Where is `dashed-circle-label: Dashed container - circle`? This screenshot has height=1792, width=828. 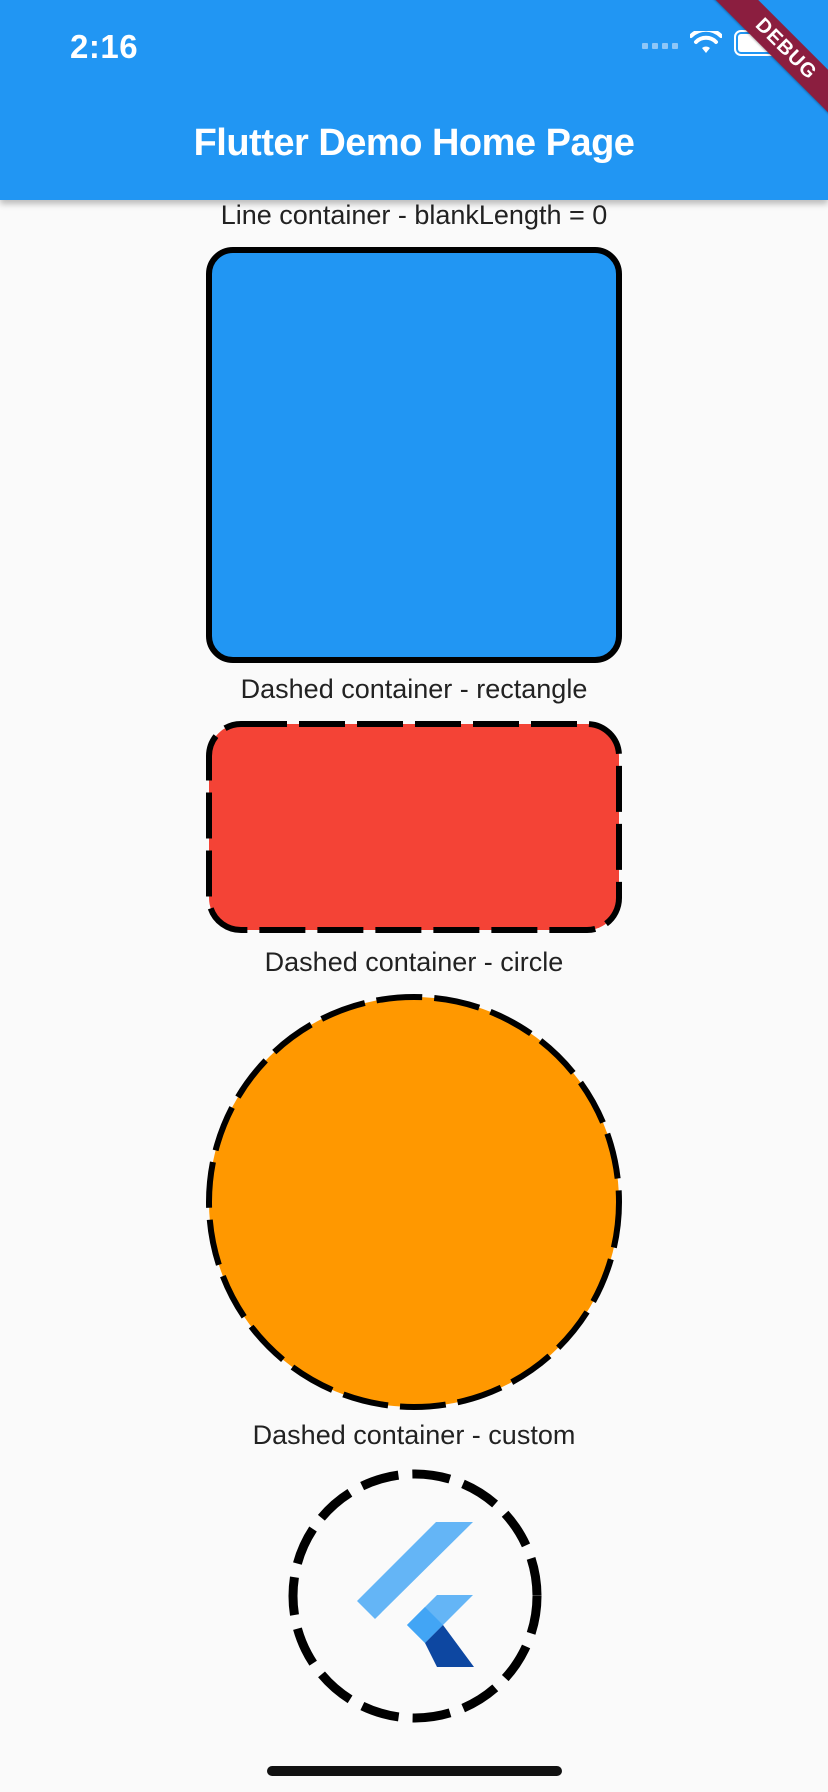 dashed-circle-label: Dashed container - circle is located at coordinates (414, 962).